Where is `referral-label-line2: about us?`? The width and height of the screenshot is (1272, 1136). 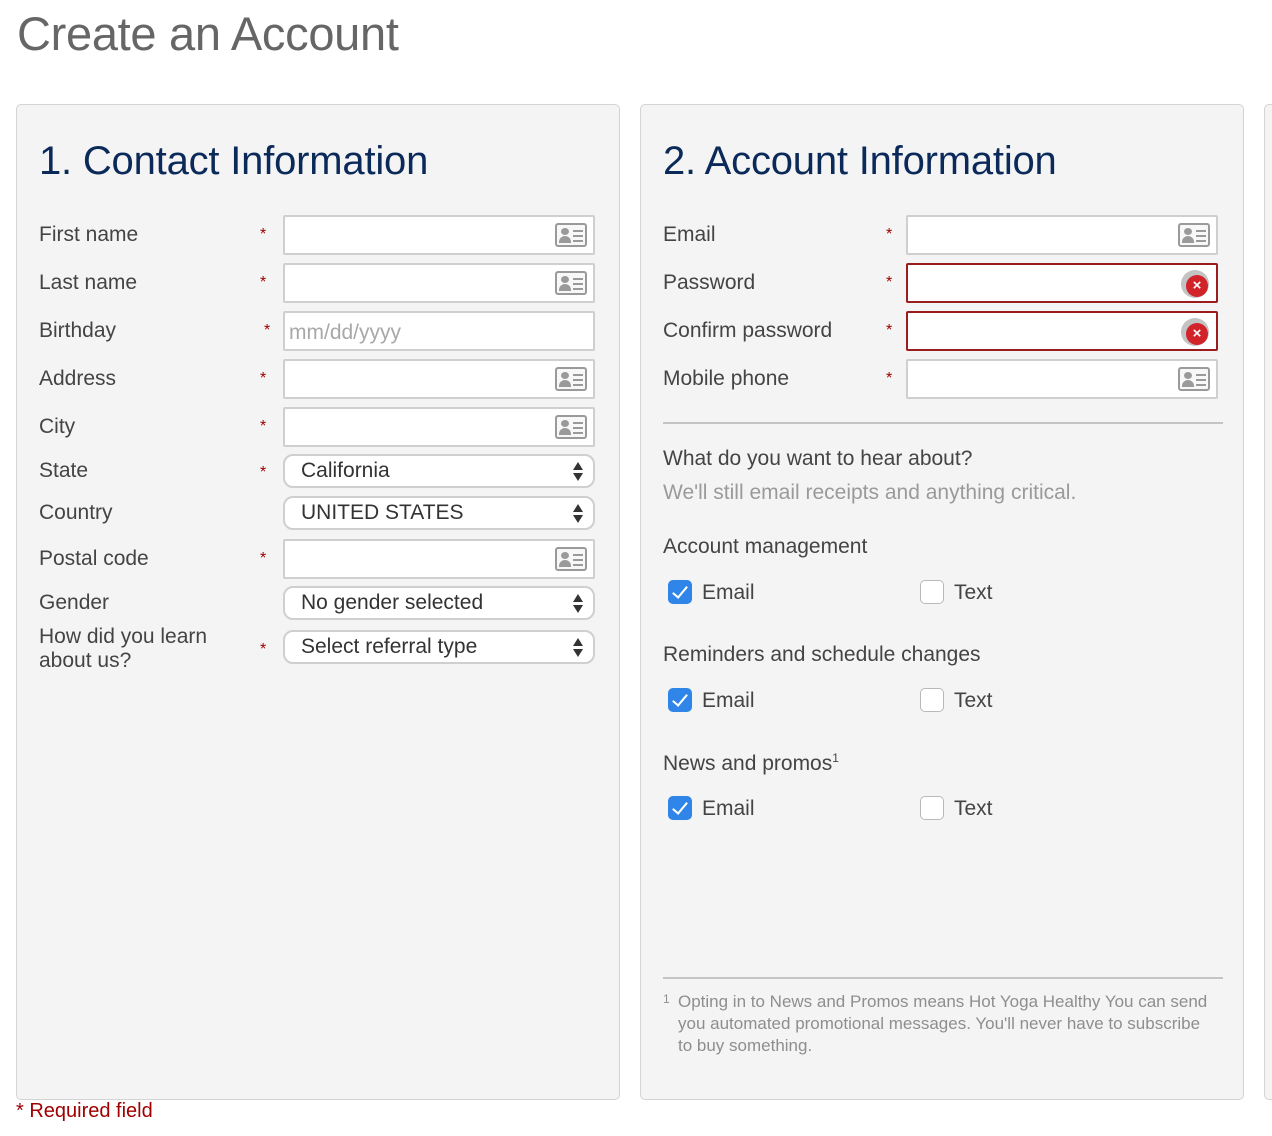
referral-label-line2: about us? is located at coordinates (85, 660).